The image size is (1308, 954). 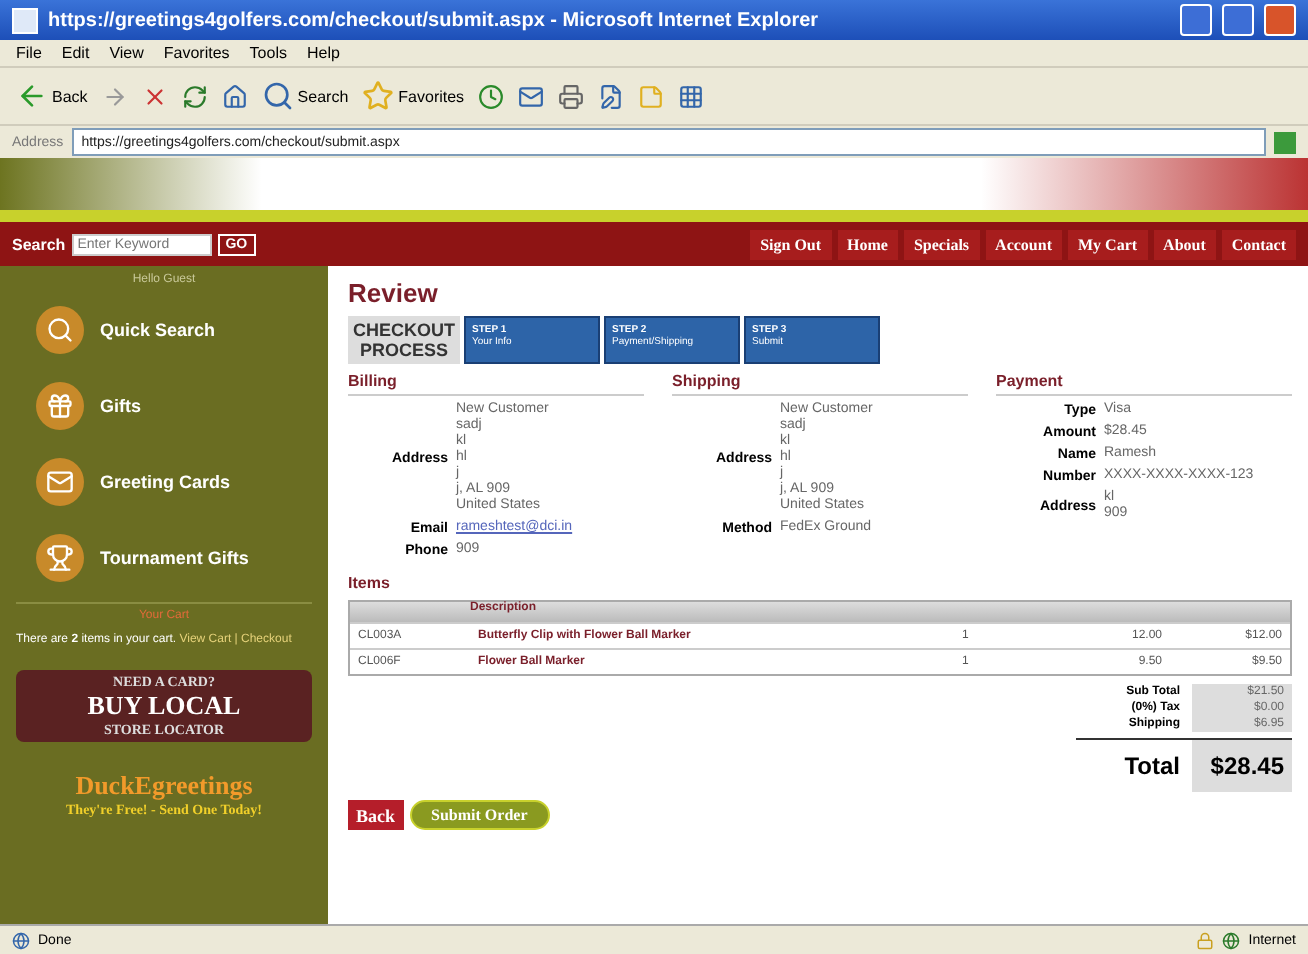 I want to click on sidebar-item: Greeting Cards, so click(x=164, y=482).